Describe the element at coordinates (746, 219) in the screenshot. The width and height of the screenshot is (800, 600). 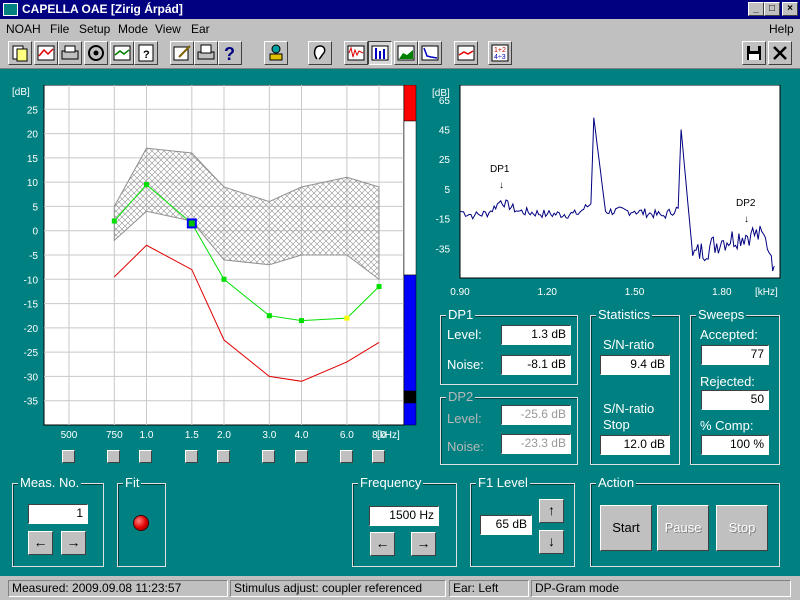
I see `dp2-arrow-icon: ↓` at that location.